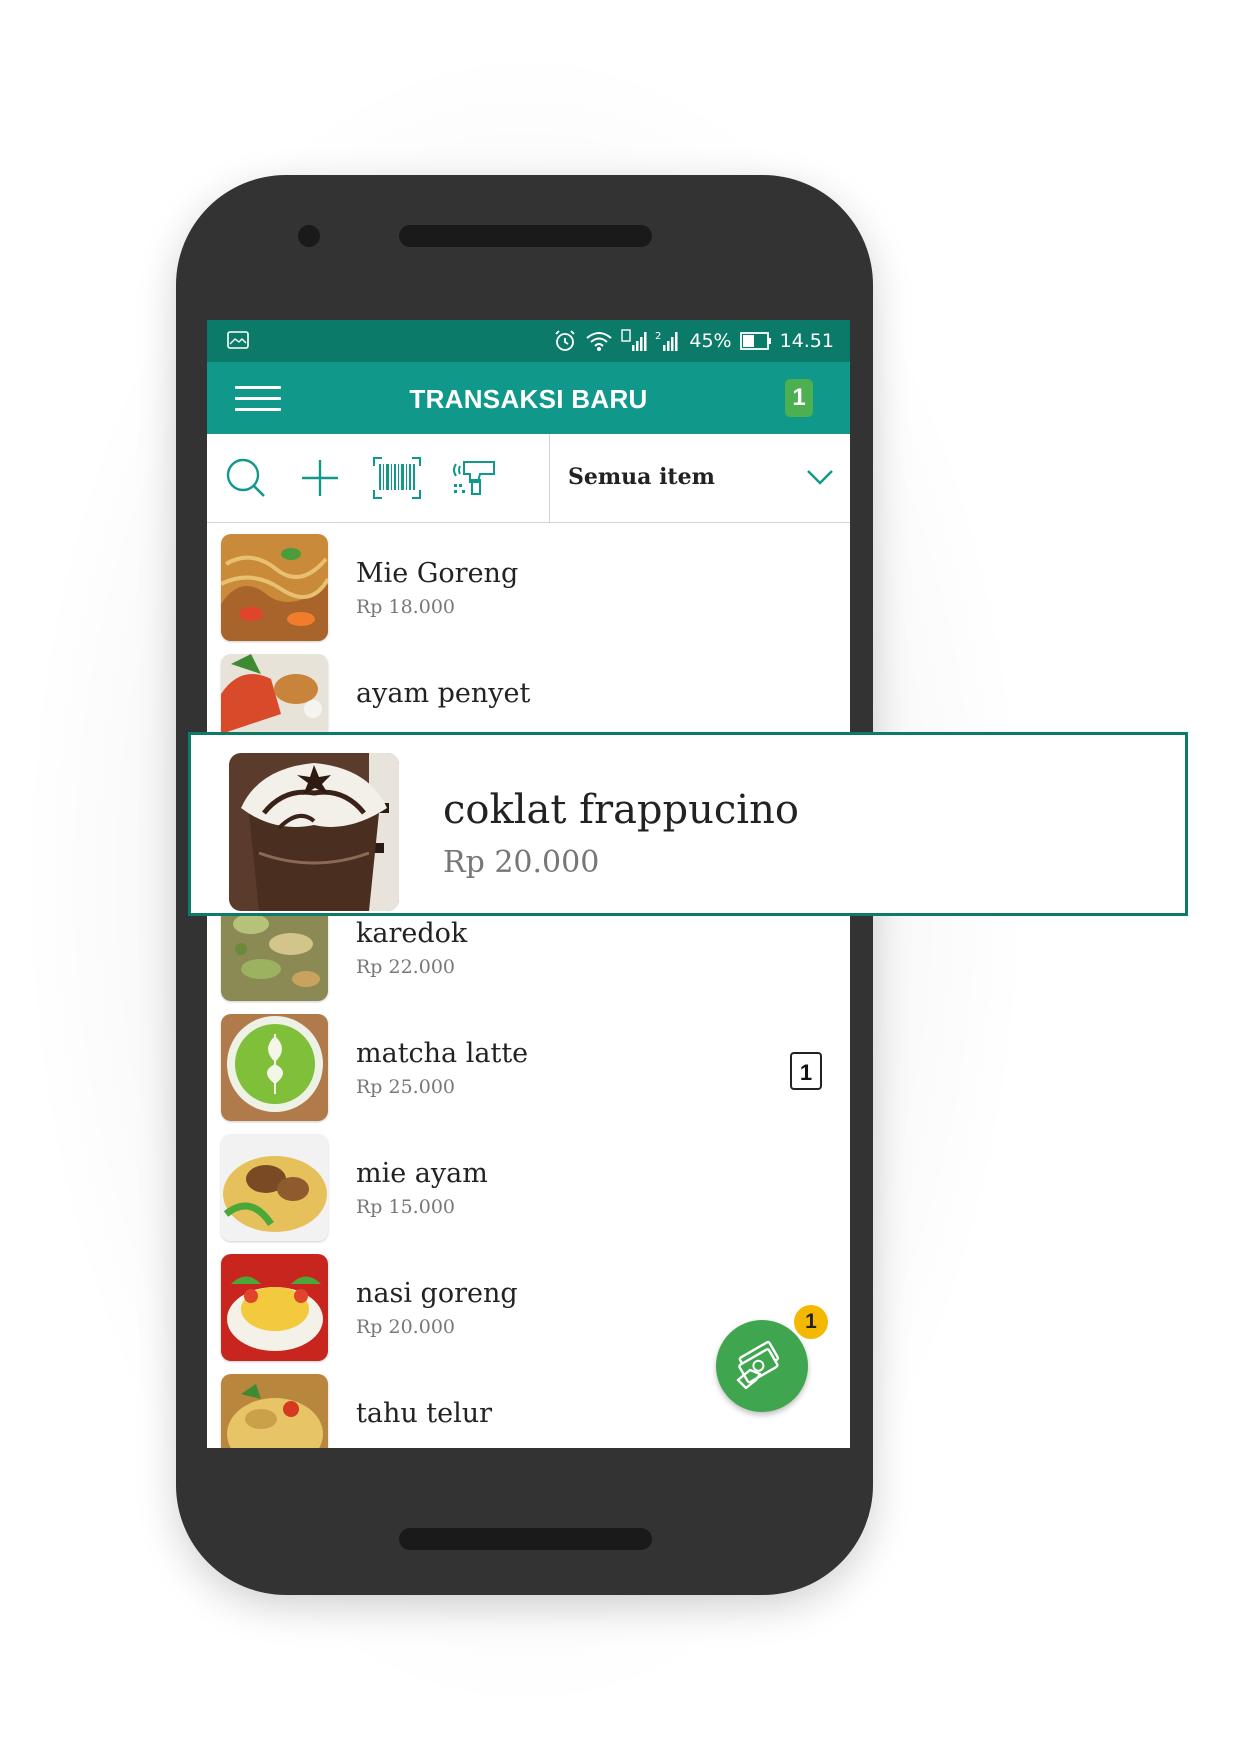 This screenshot has height=1761, width=1255. What do you see at coordinates (443, 693) in the screenshot?
I see `item-name: ayam penyet` at bounding box center [443, 693].